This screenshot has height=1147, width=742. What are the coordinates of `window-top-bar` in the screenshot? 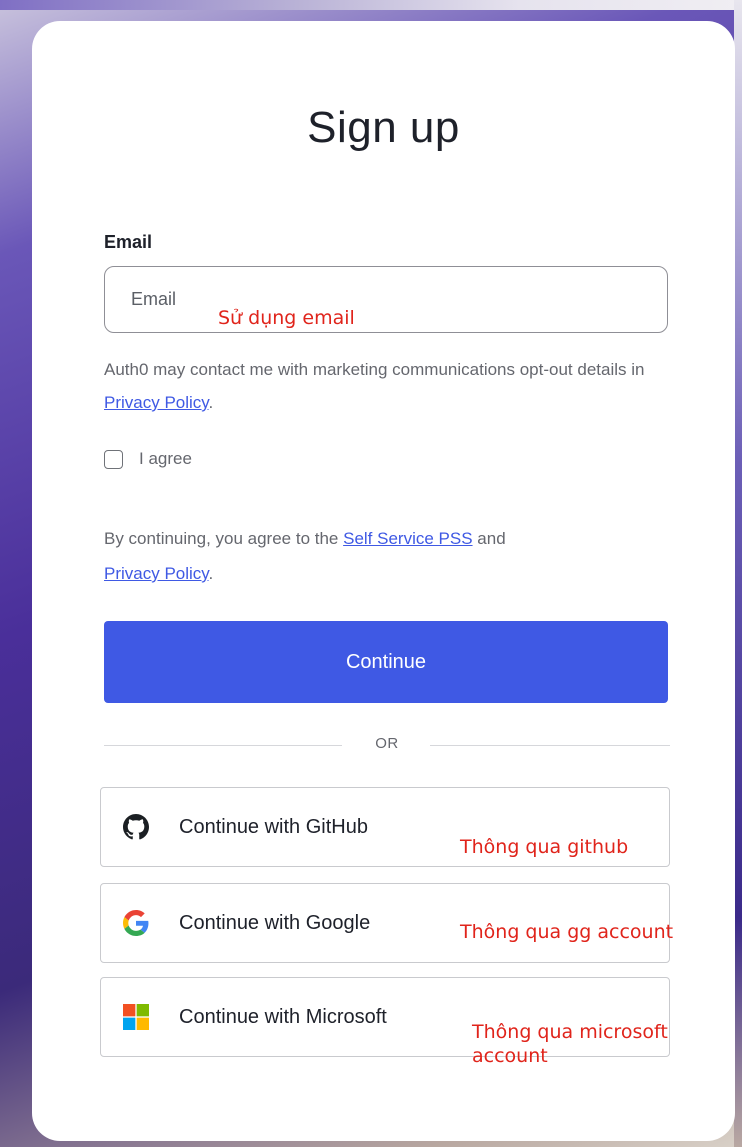 It's located at (371, 5).